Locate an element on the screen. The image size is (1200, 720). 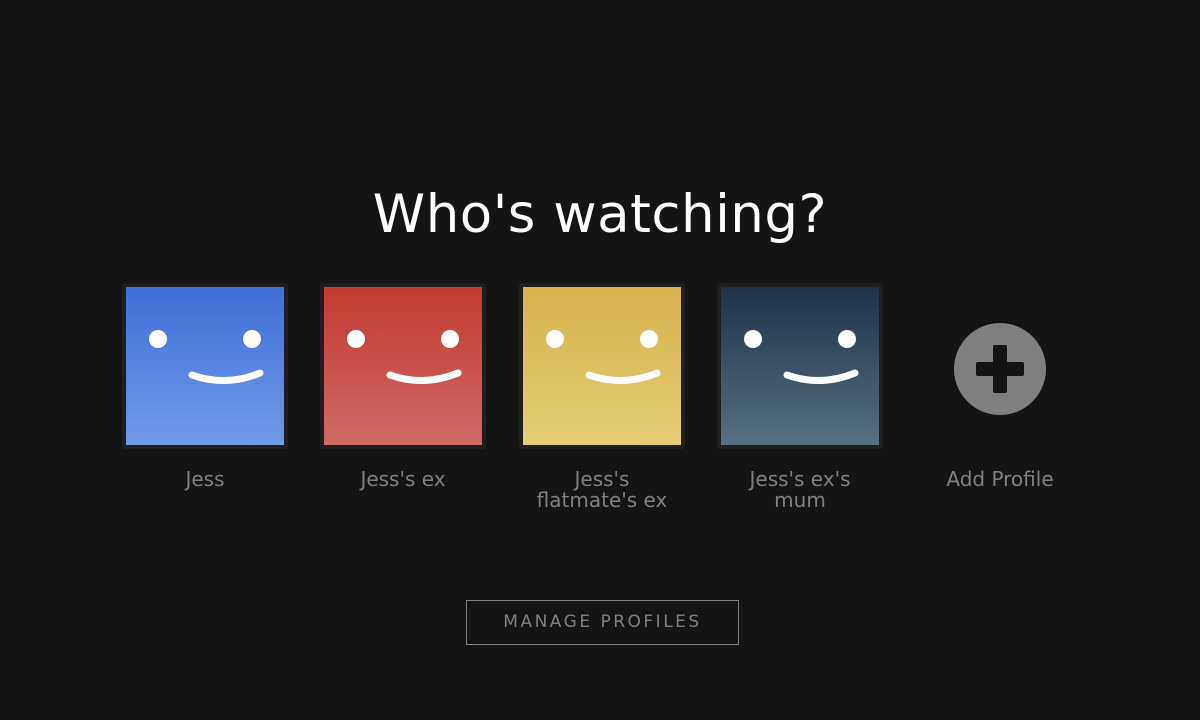
add-profile-icon-area is located at coordinates (1000, 366).